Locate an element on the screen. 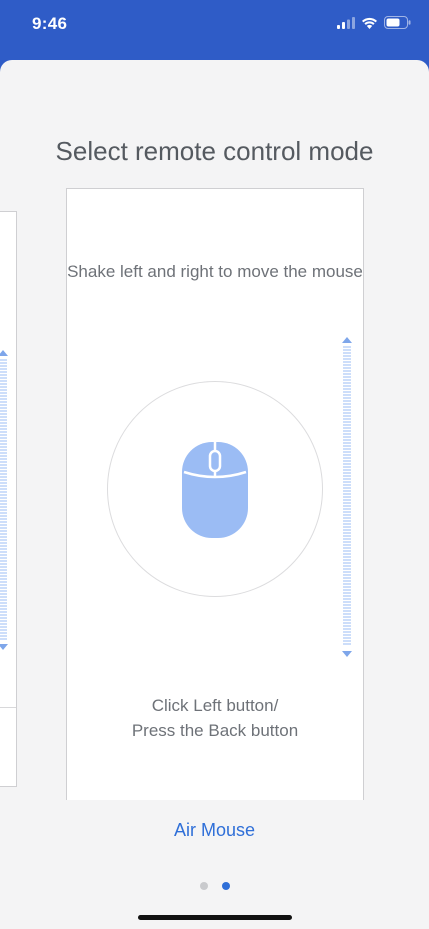 The height and width of the screenshot is (929, 429). mode-instruction-bottom: Click Left button/ Press the Back button is located at coordinates (215, 718).